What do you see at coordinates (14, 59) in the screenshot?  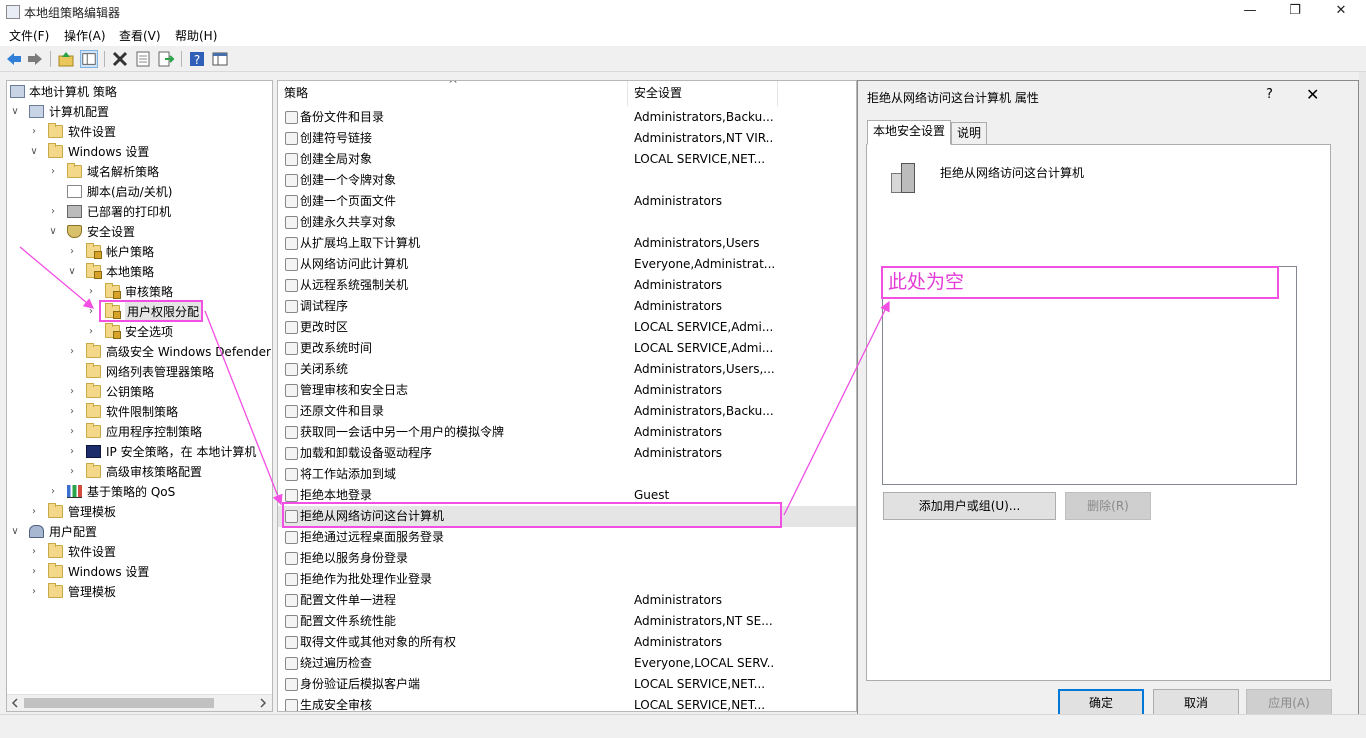 I see `back-icon` at bounding box center [14, 59].